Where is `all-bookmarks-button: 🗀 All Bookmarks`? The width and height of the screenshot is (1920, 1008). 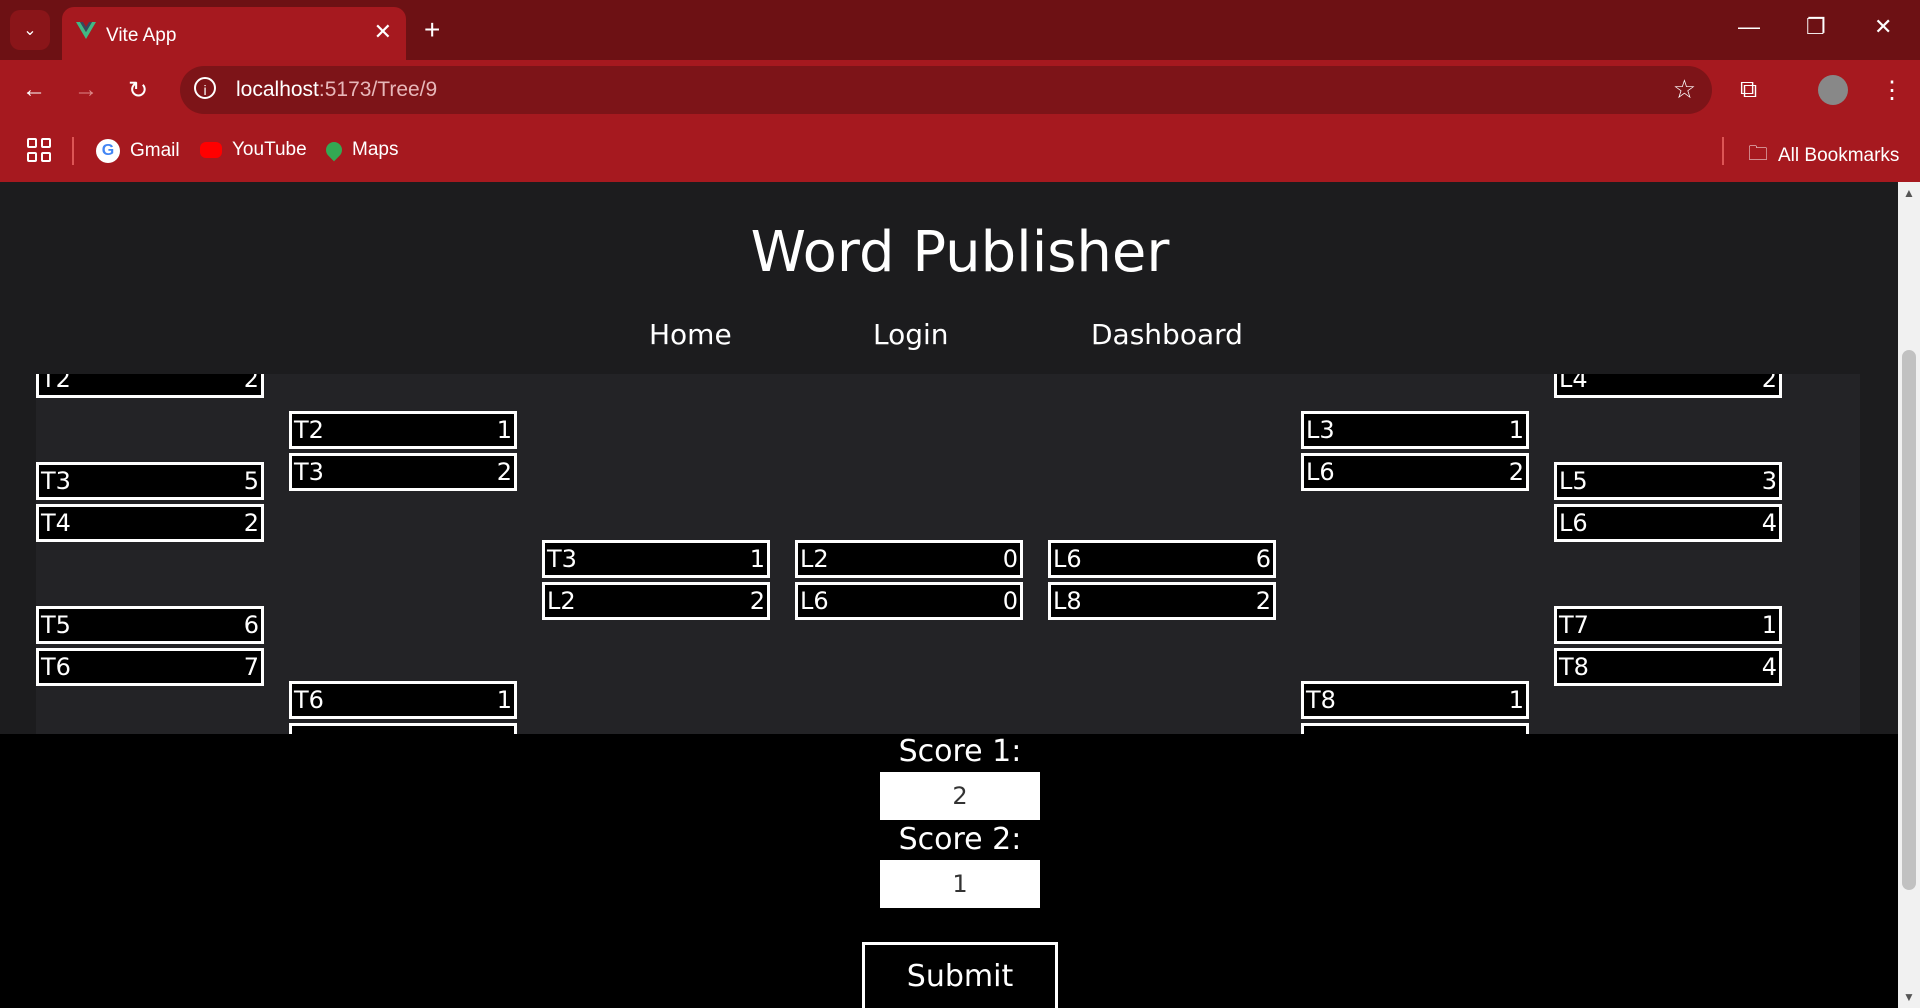 all-bookmarks-button: 🗀 All Bookmarks is located at coordinates (1823, 156).